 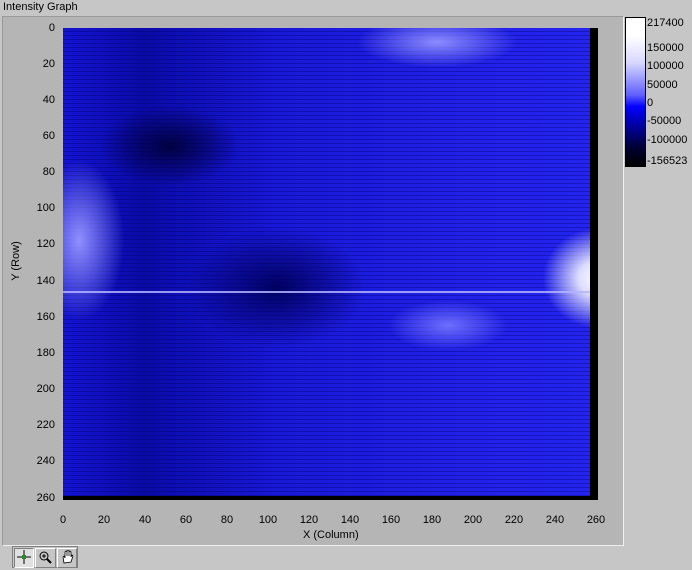 What do you see at coordinates (309, 520) in the screenshot?
I see `x-tick: 120` at bounding box center [309, 520].